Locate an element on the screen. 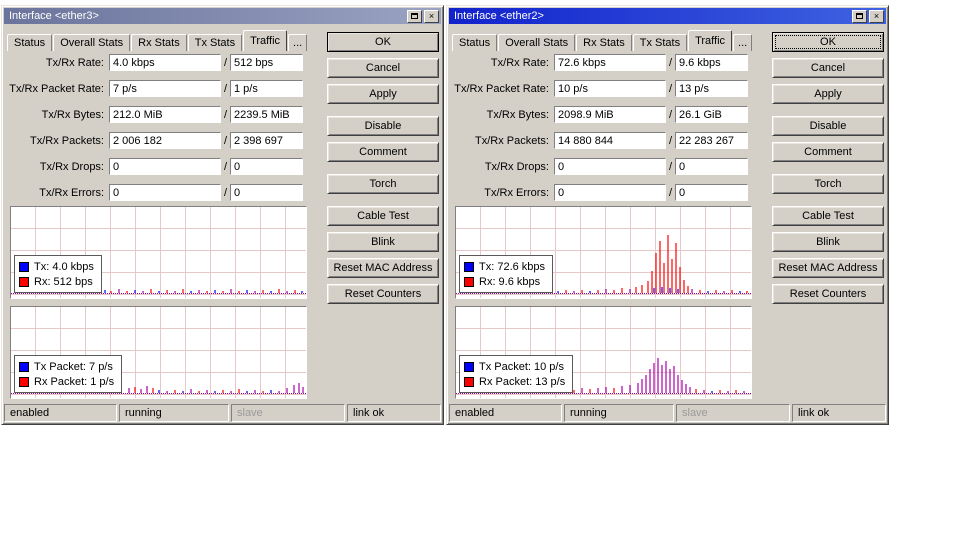  field-label: Tx/Rx Drops: is located at coordinates (516, 166).